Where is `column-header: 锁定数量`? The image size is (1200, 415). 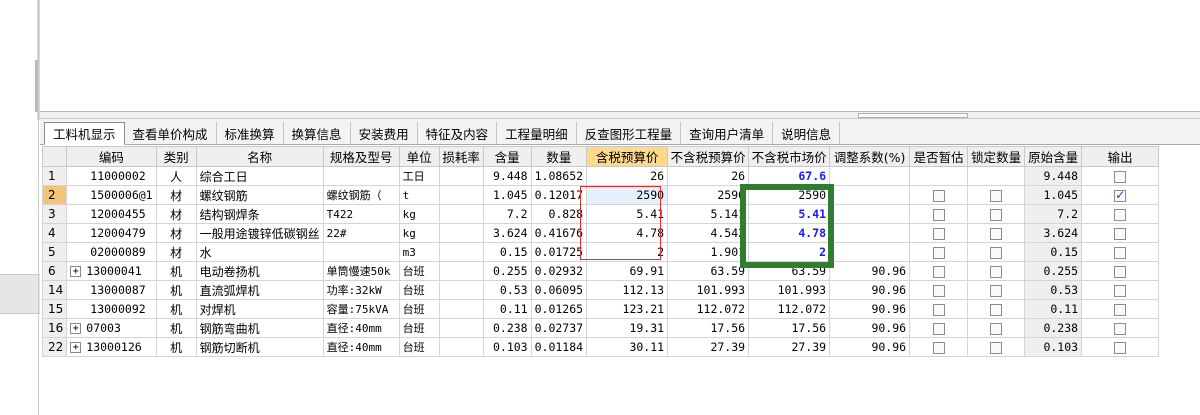 column-header: 锁定数量 is located at coordinates (996, 156).